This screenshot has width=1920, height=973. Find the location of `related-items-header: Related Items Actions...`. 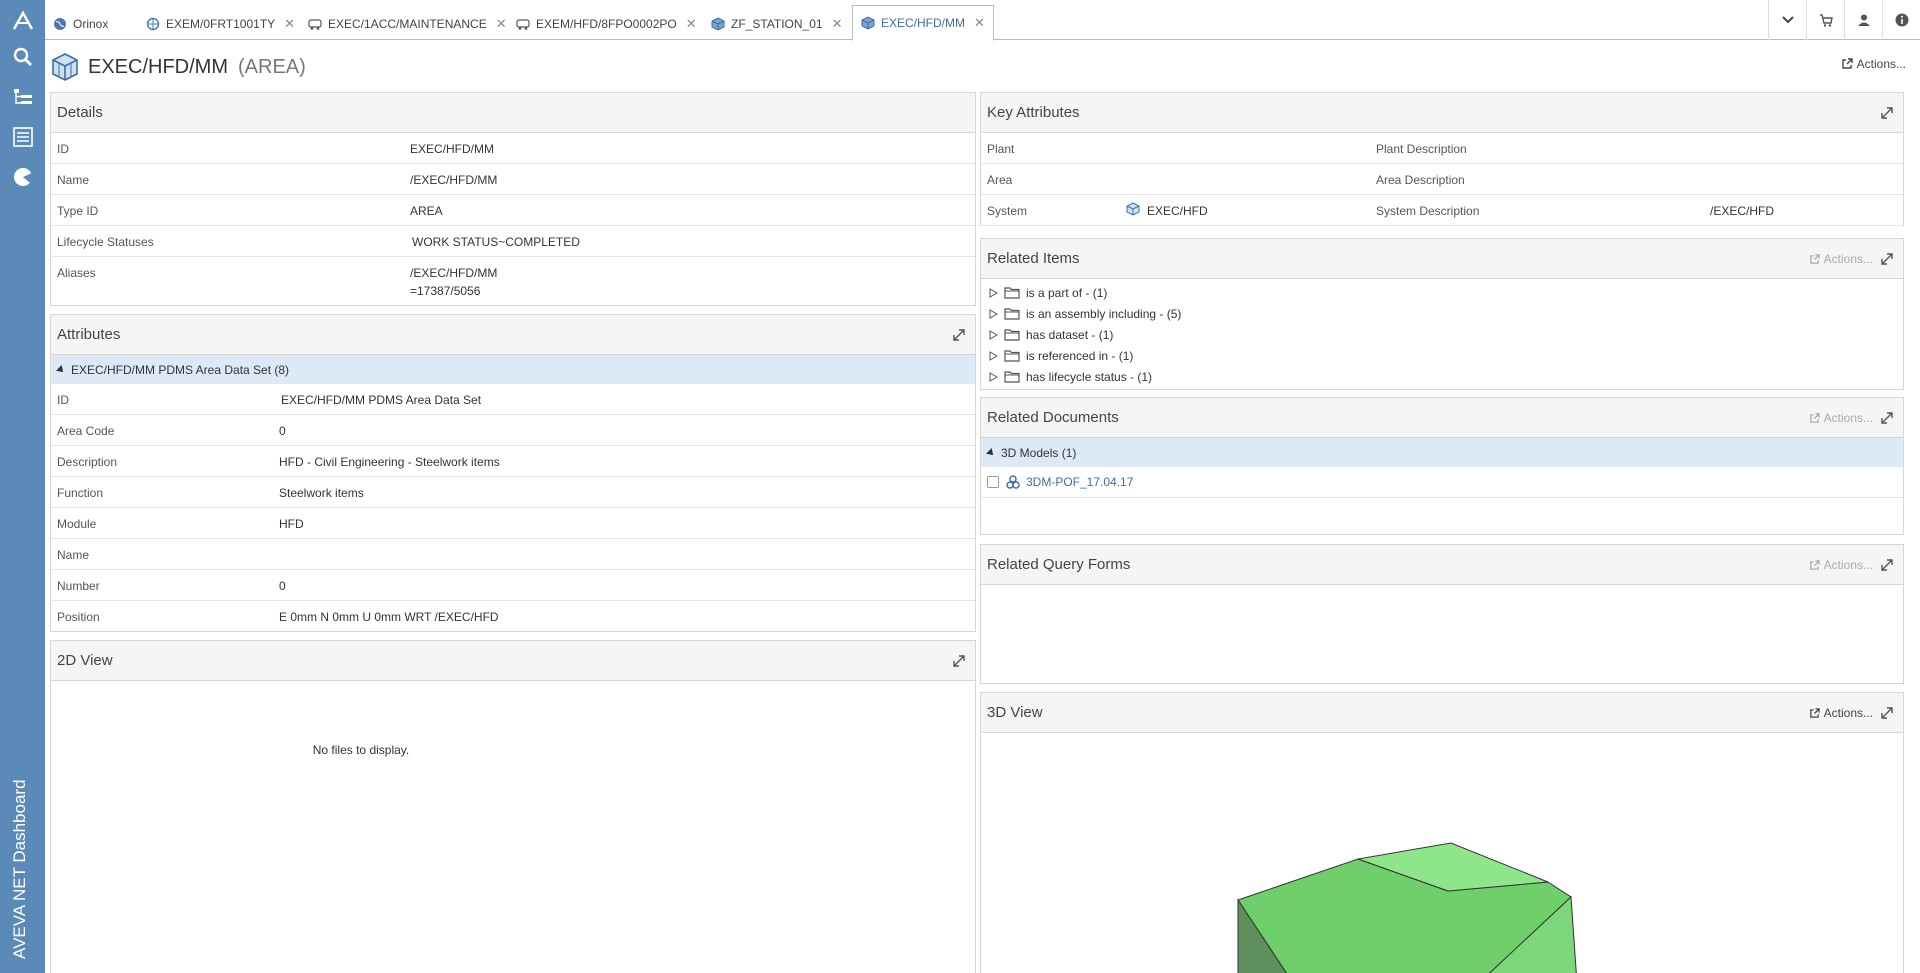

related-items-header: Related Items Actions... is located at coordinates (1442, 259).